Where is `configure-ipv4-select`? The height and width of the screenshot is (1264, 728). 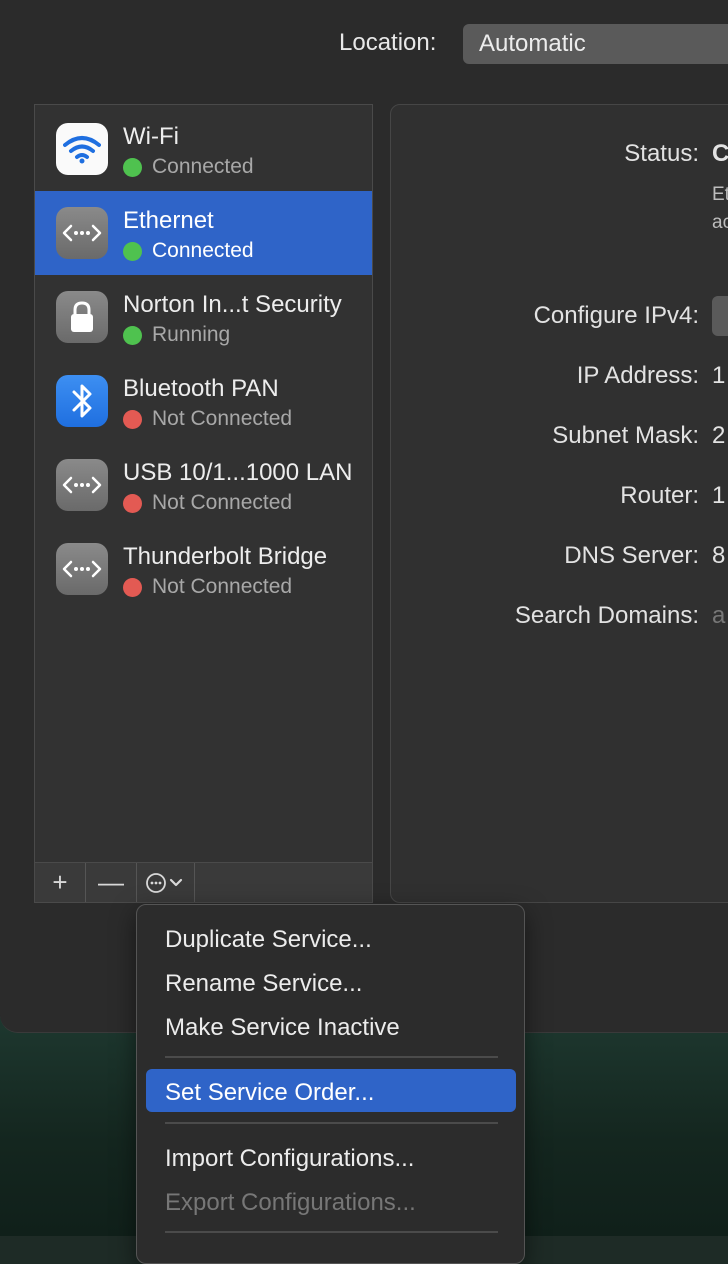 configure-ipv4-select is located at coordinates (720, 316).